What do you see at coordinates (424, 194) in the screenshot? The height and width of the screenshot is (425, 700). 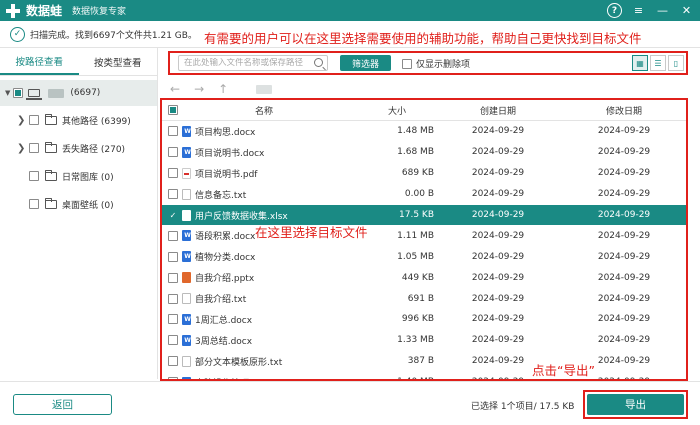 I see `table-row: 信息备忘.txt 0.00 B 2024-09-29 2024-09-29` at bounding box center [424, 194].